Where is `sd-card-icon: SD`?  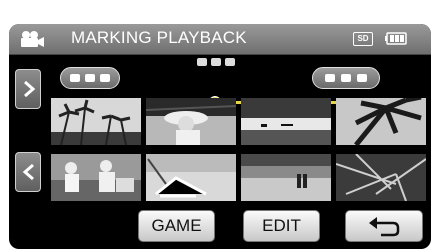 sd-card-icon: SD is located at coordinates (363, 39).